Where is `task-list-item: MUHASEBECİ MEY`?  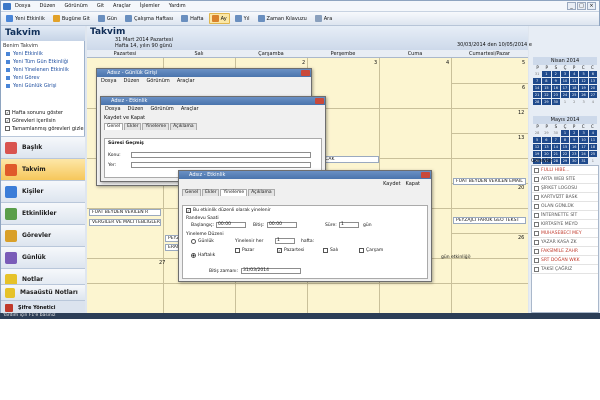
task-list-item: MUHASEBECİ MEY is located at coordinates (565, 233).